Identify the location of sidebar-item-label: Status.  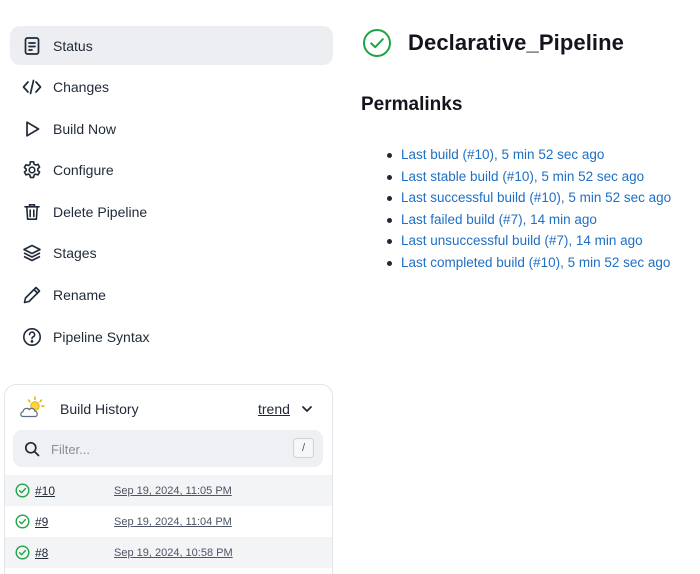
(73, 45).